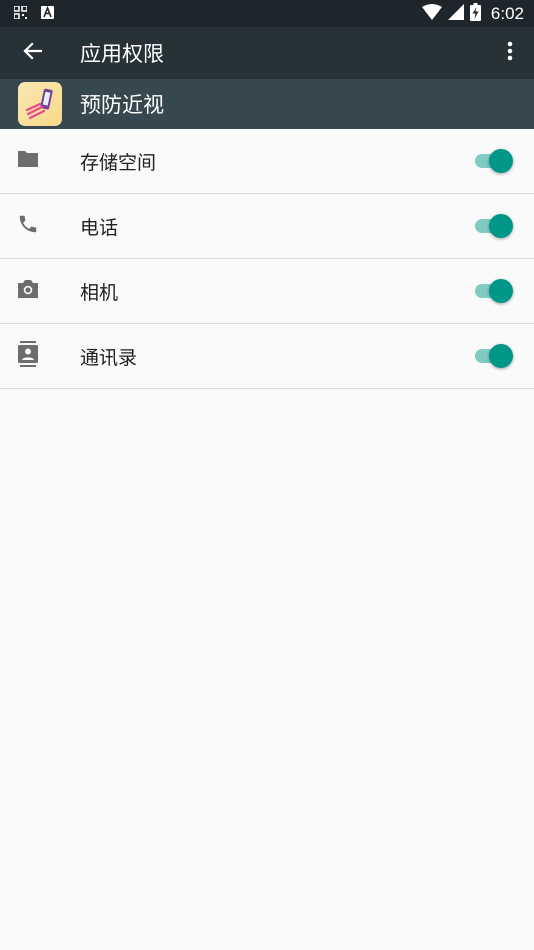 The image size is (534, 950). What do you see at coordinates (99, 227) in the screenshot?
I see `permission-label: 电话` at bounding box center [99, 227].